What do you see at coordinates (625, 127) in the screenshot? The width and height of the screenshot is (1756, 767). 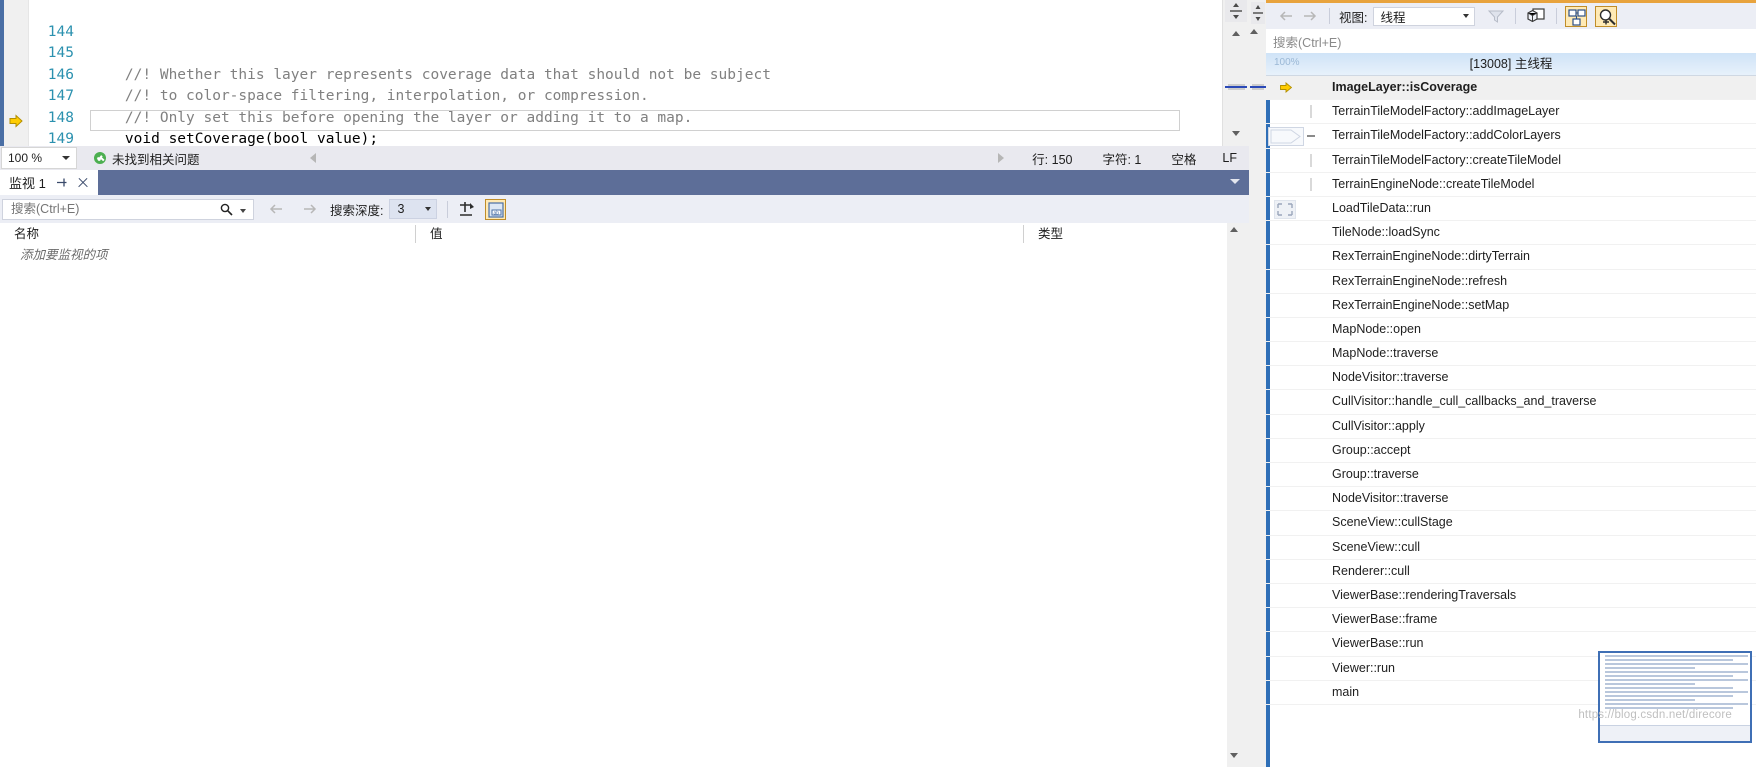 I see `code-line: 149 bool getCoverage() const;` at bounding box center [625, 127].